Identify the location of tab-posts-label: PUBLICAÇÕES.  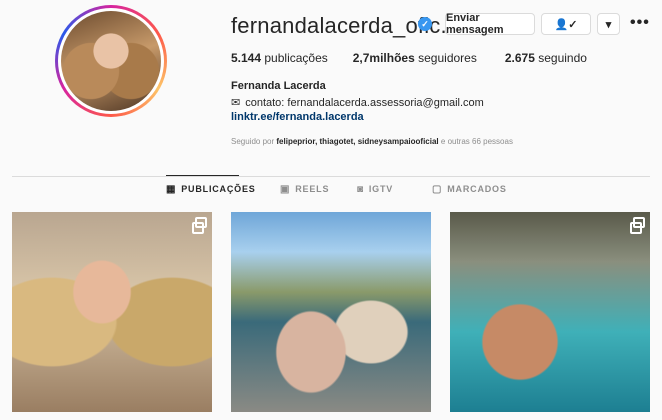
(218, 189).